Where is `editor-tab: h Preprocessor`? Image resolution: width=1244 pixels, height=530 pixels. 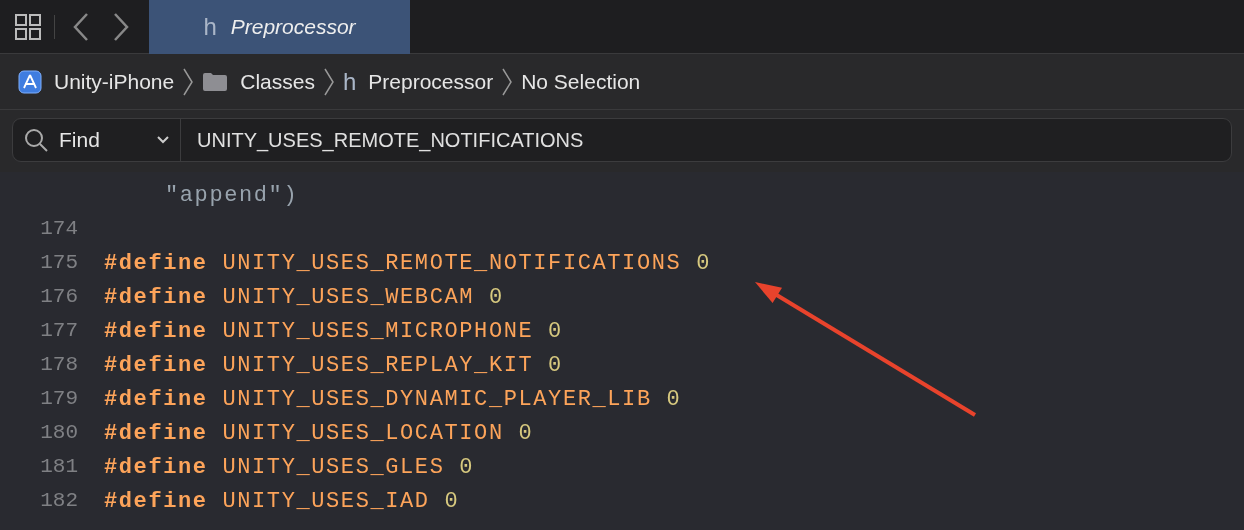
editor-tab: h Preprocessor is located at coordinates (279, 27).